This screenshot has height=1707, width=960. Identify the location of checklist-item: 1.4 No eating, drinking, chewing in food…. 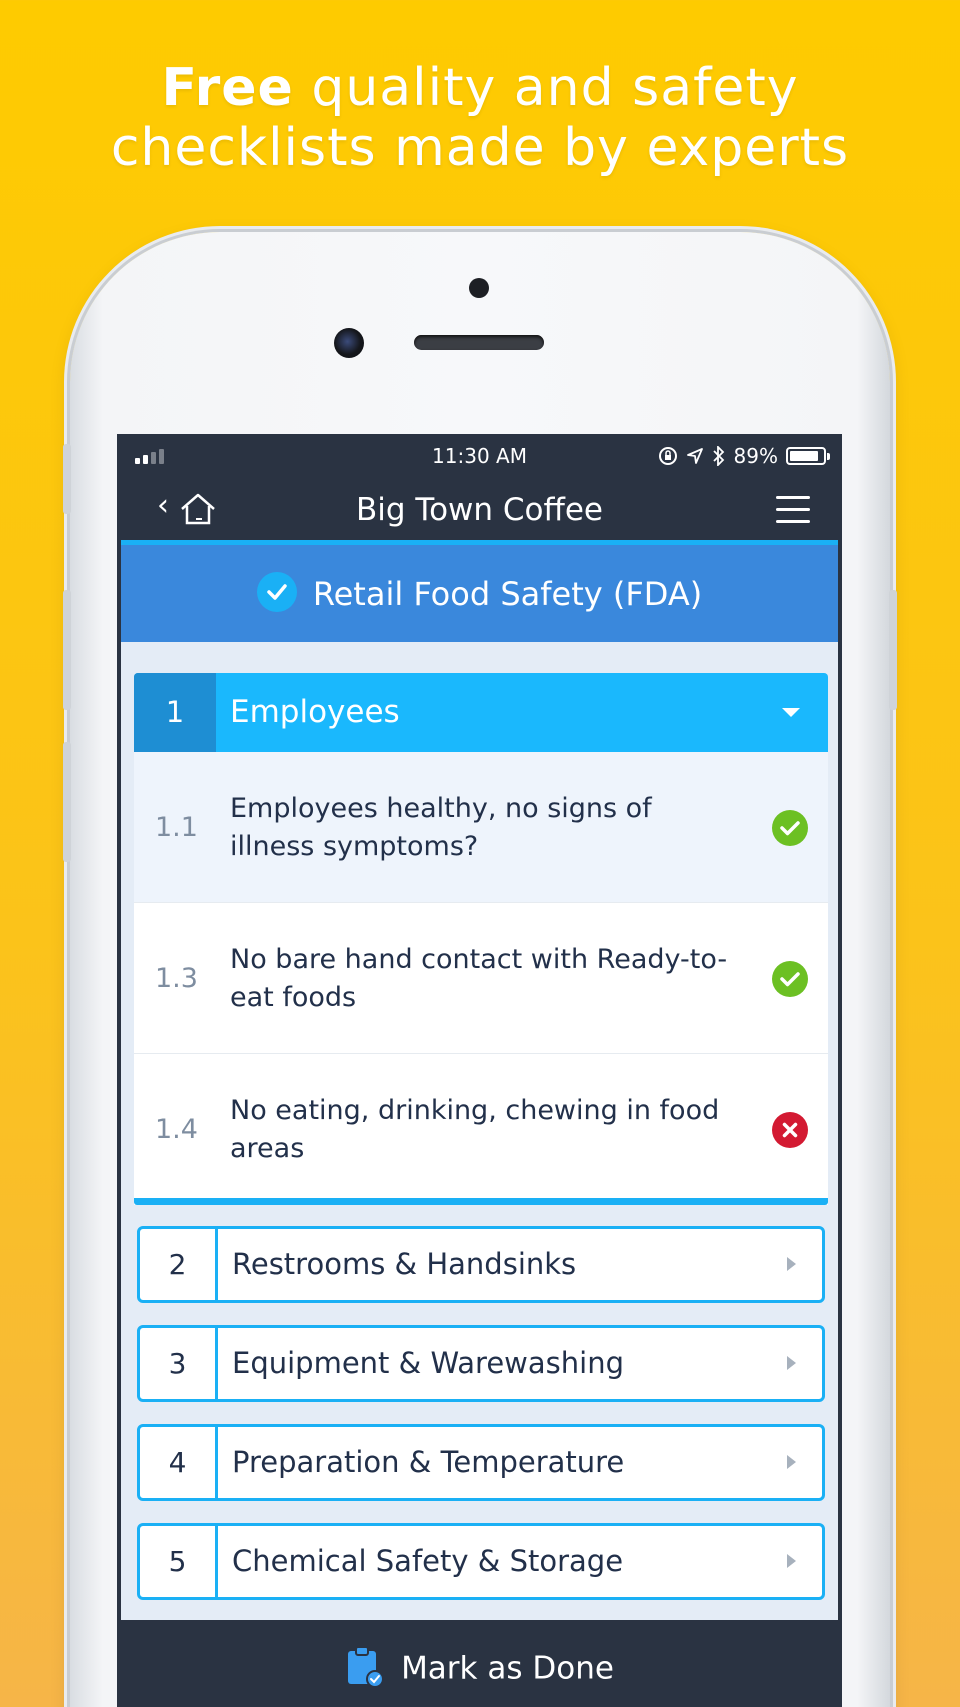
(481, 1129).